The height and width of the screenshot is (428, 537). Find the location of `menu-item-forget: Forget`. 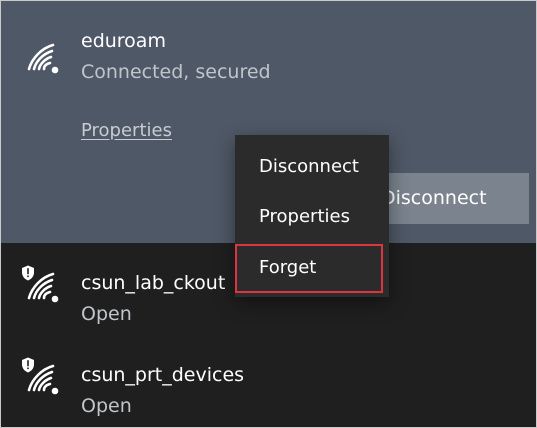

menu-item-forget: Forget is located at coordinates (287, 268).